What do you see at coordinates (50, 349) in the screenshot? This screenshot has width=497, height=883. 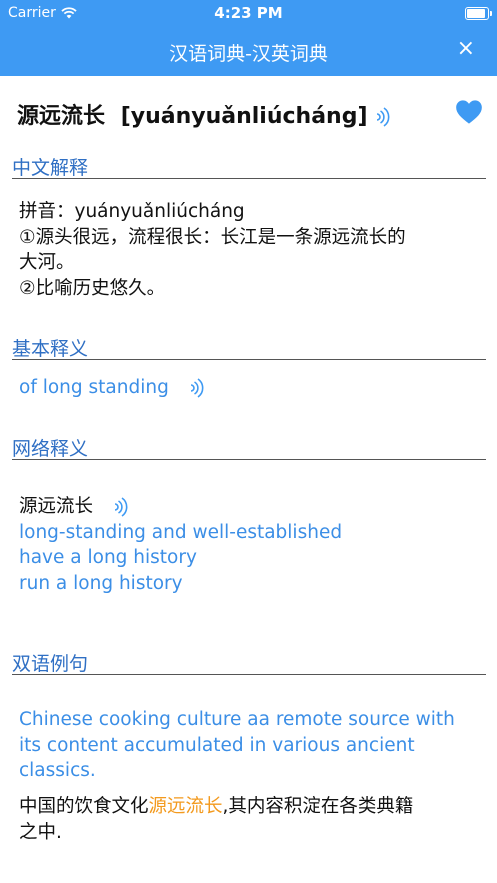 I see `section-title-basic: 基本释义` at bounding box center [50, 349].